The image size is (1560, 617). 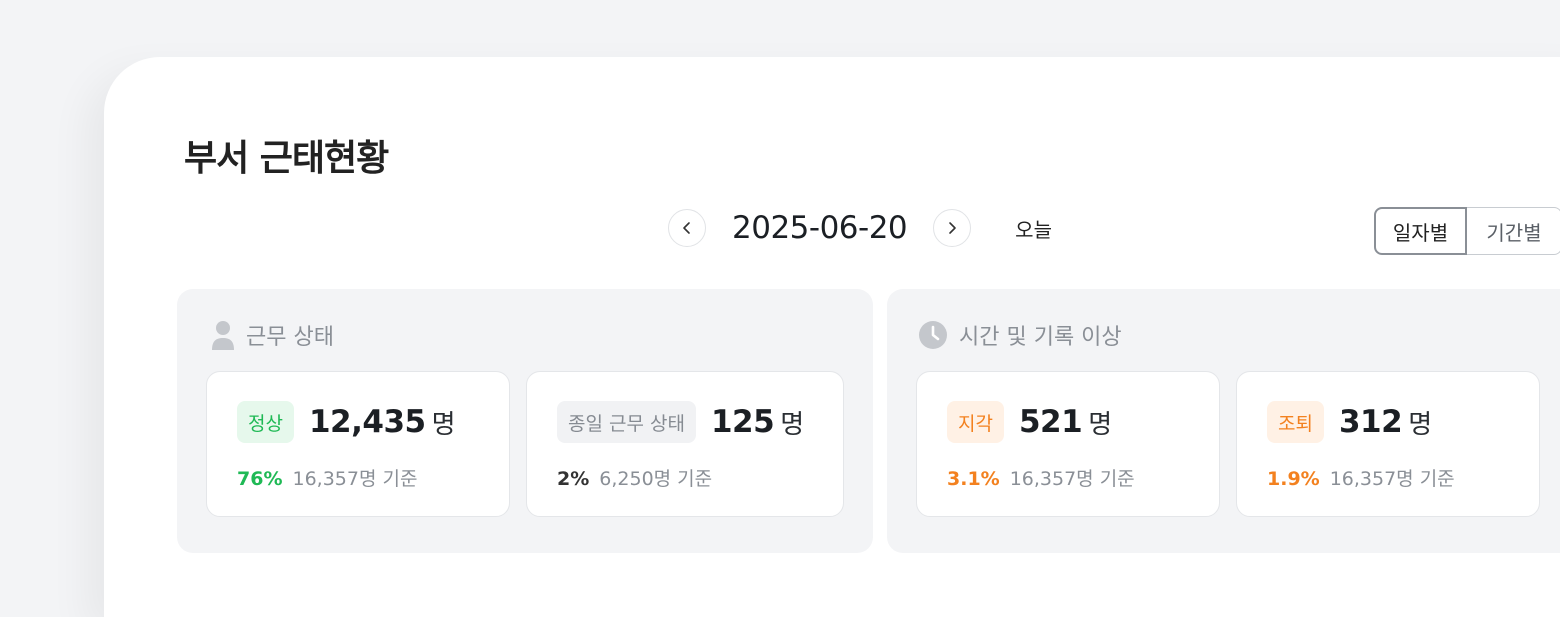 What do you see at coordinates (626, 422) in the screenshot?
I see `status-badge: 종일 근무 상태` at bounding box center [626, 422].